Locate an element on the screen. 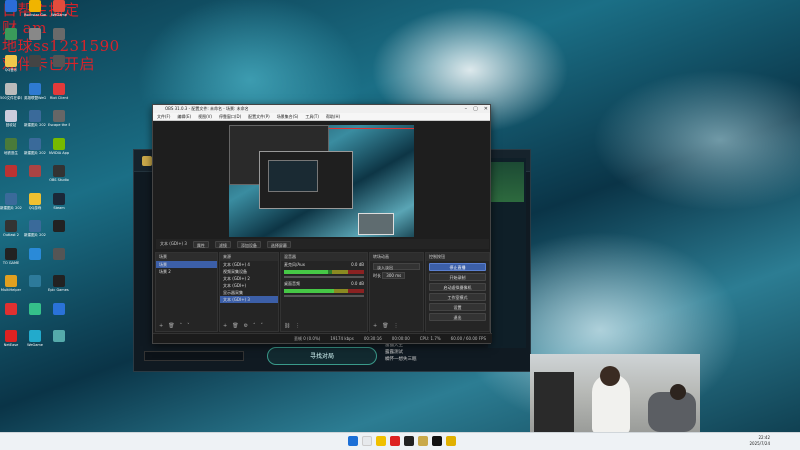  desktop-icon: Steam is located at coordinates (59, 204).